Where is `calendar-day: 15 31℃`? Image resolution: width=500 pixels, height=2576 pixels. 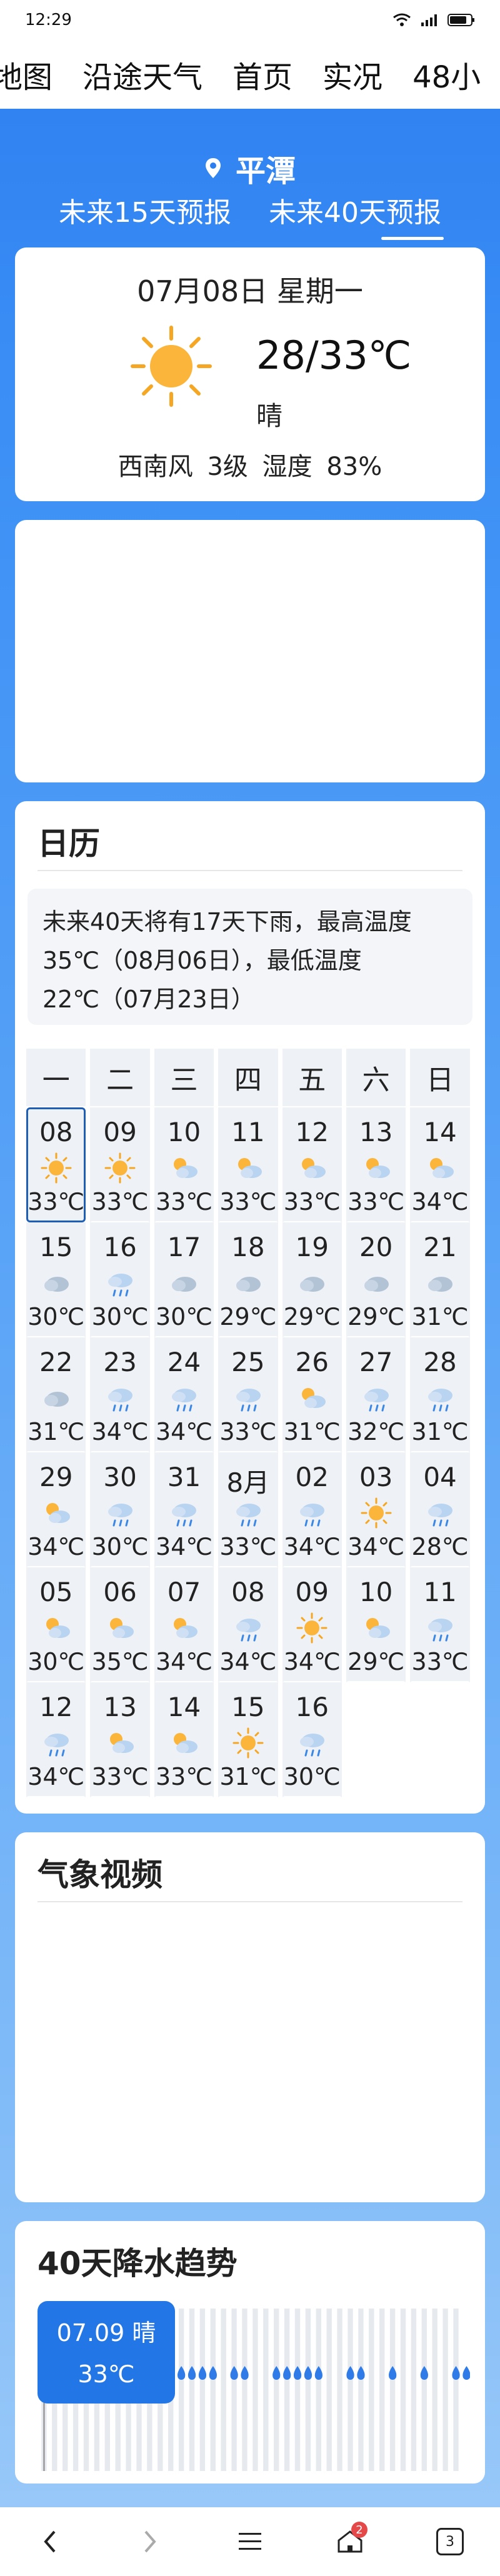
calendar-day: 15 31℃ is located at coordinates (248, 1739).